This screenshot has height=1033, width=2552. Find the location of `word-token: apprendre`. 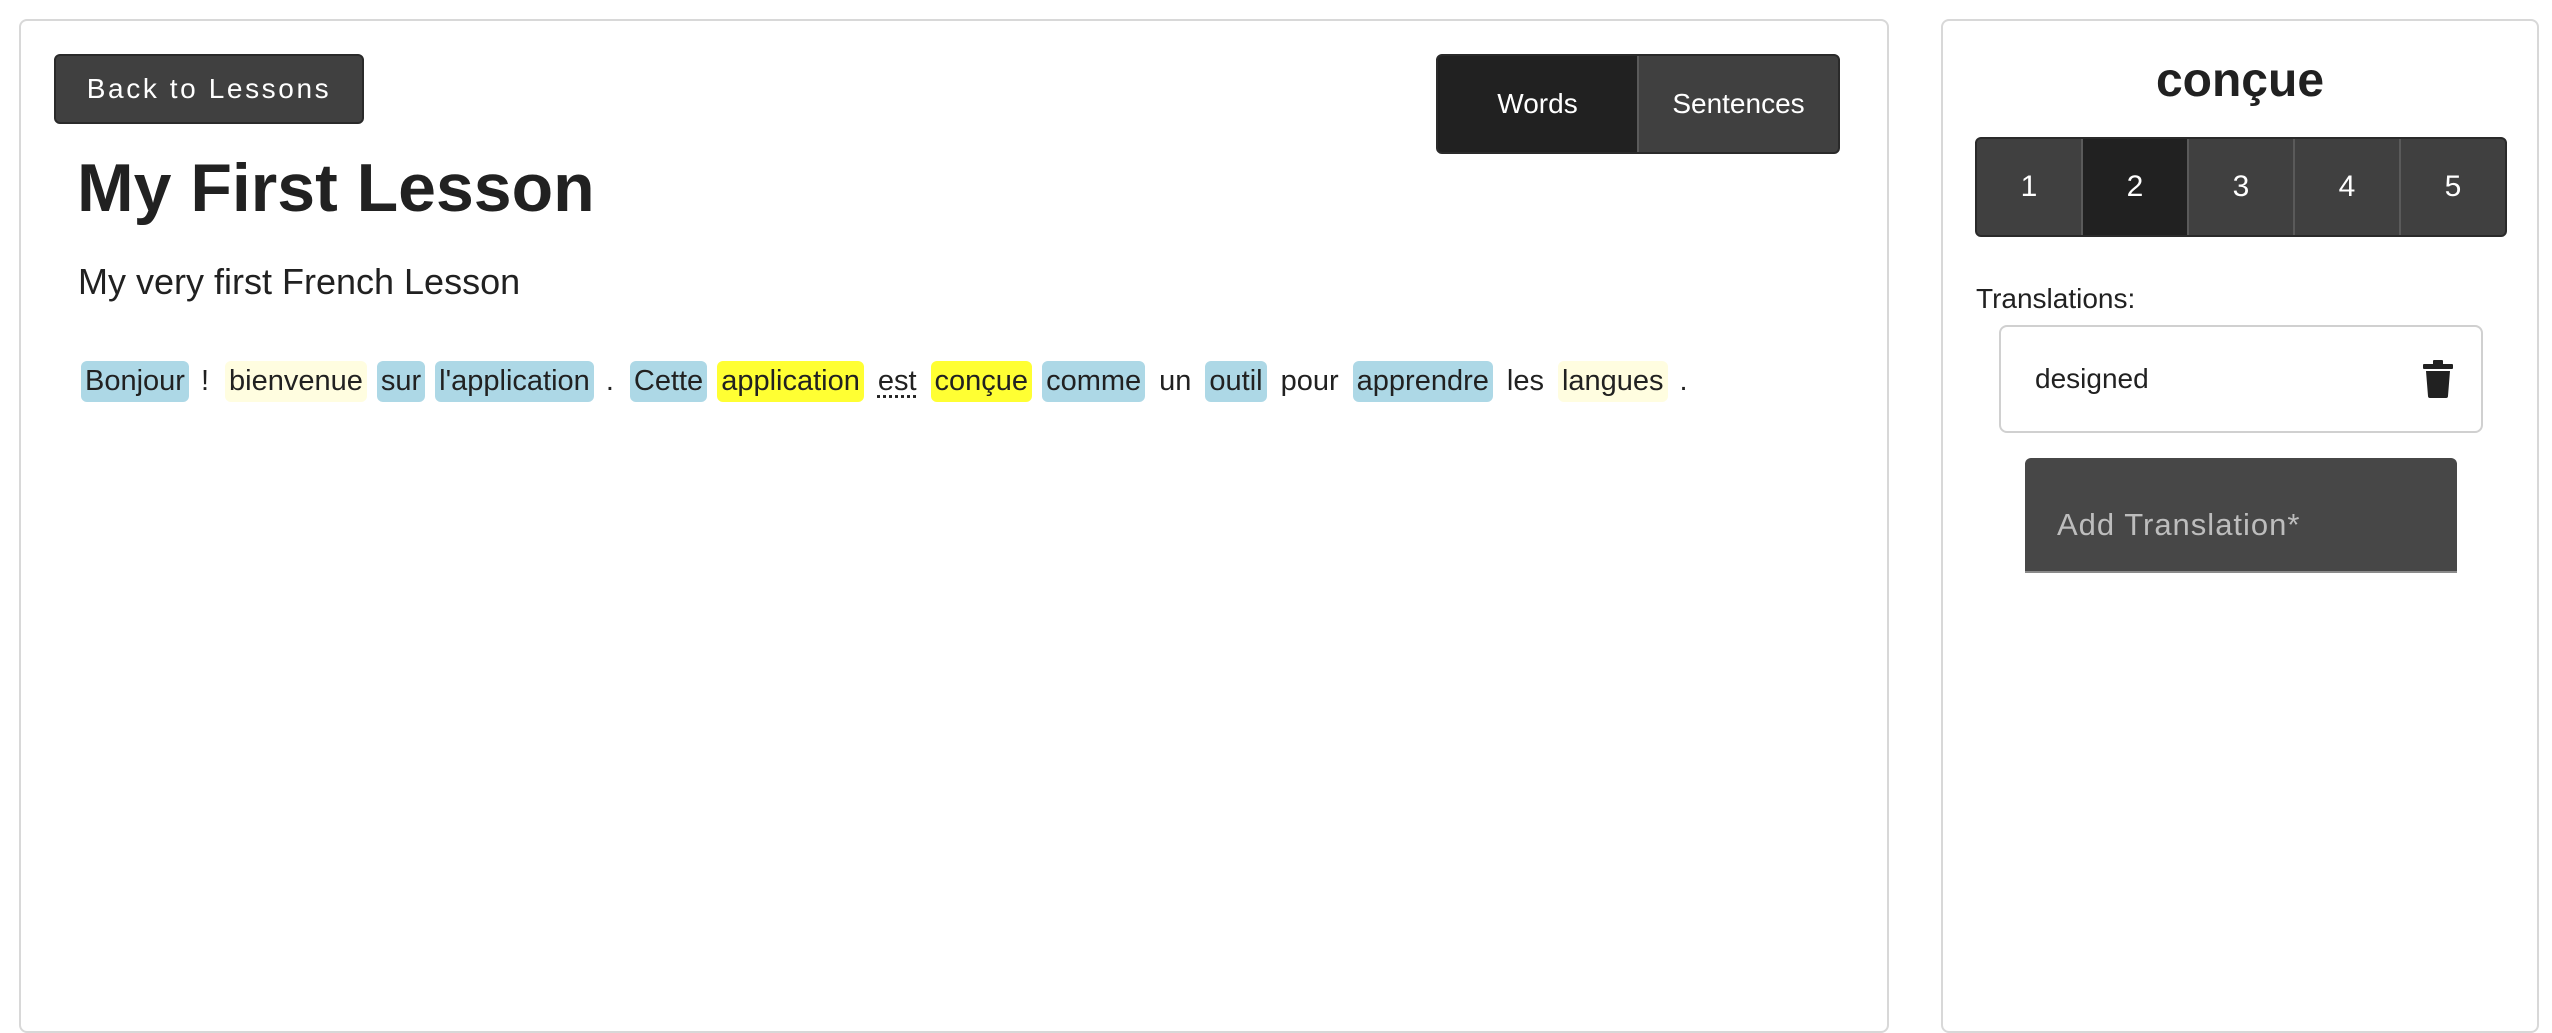

word-token: apprendre is located at coordinates (1422, 381).